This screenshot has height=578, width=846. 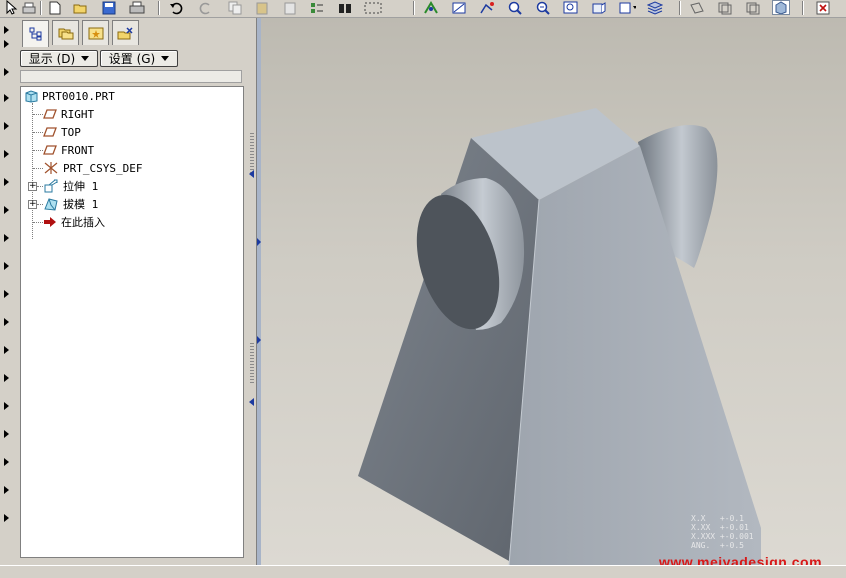 I want to click on tree-item-extrude: 拉伸 1, so click(x=70, y=186).